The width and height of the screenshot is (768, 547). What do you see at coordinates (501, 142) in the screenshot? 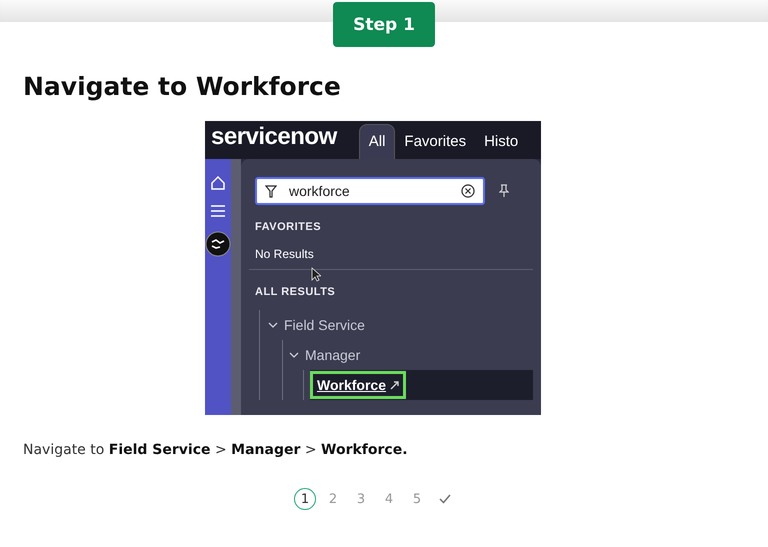
I see `nav-tab: Histo` at bounding box center [501, 142].